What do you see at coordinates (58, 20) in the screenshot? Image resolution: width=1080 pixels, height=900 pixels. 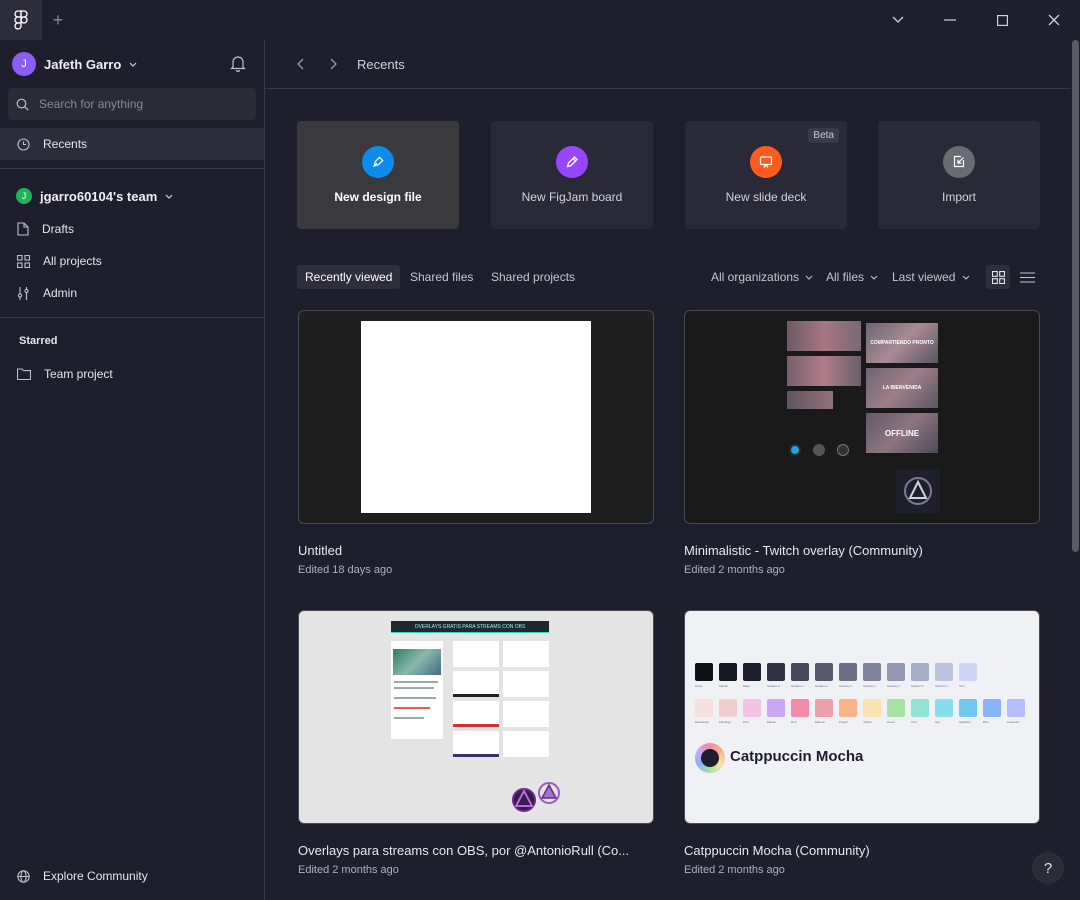 I see `new-tab-button: +` at bounding box center [58, 20].